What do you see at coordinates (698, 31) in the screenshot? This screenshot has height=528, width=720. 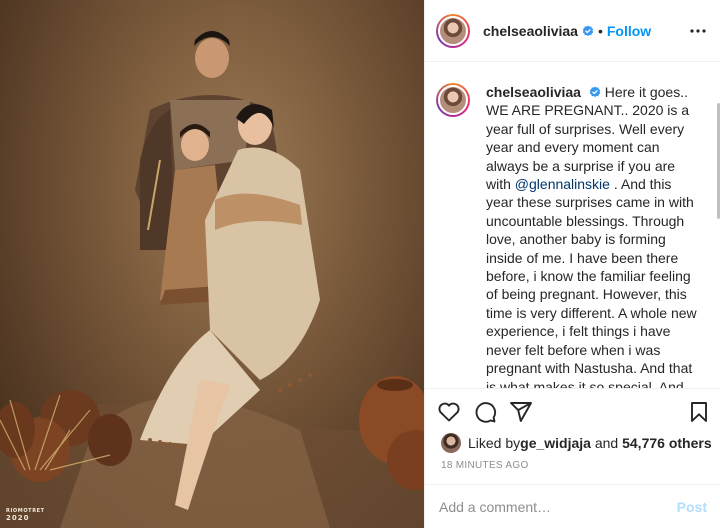 I see `more-options-icon` at bounding box center [698, 31].